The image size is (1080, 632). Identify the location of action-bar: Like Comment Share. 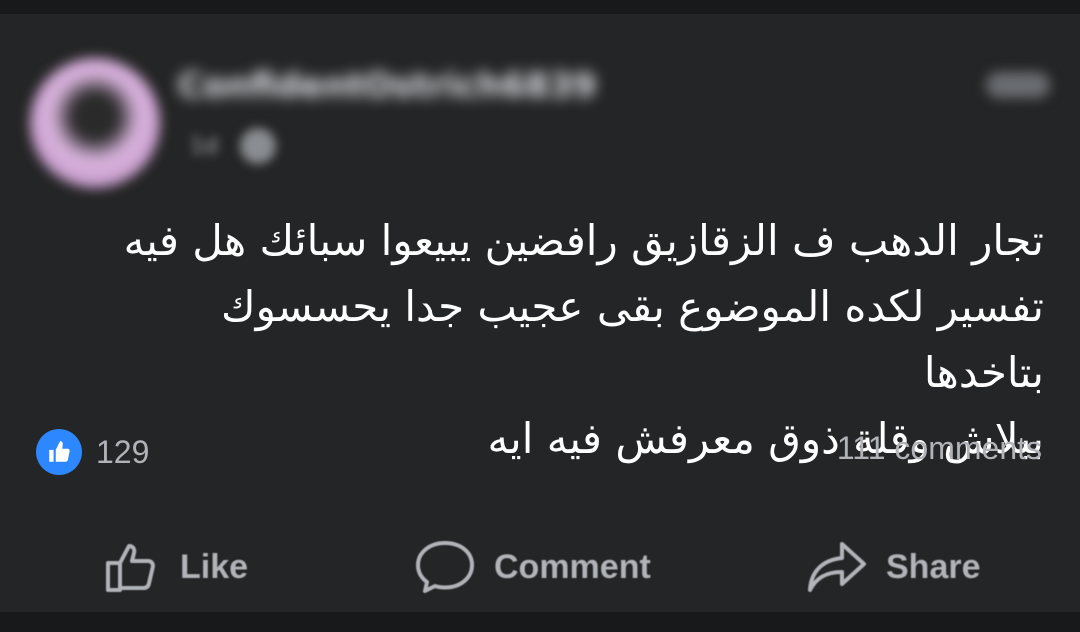
(540, 569).